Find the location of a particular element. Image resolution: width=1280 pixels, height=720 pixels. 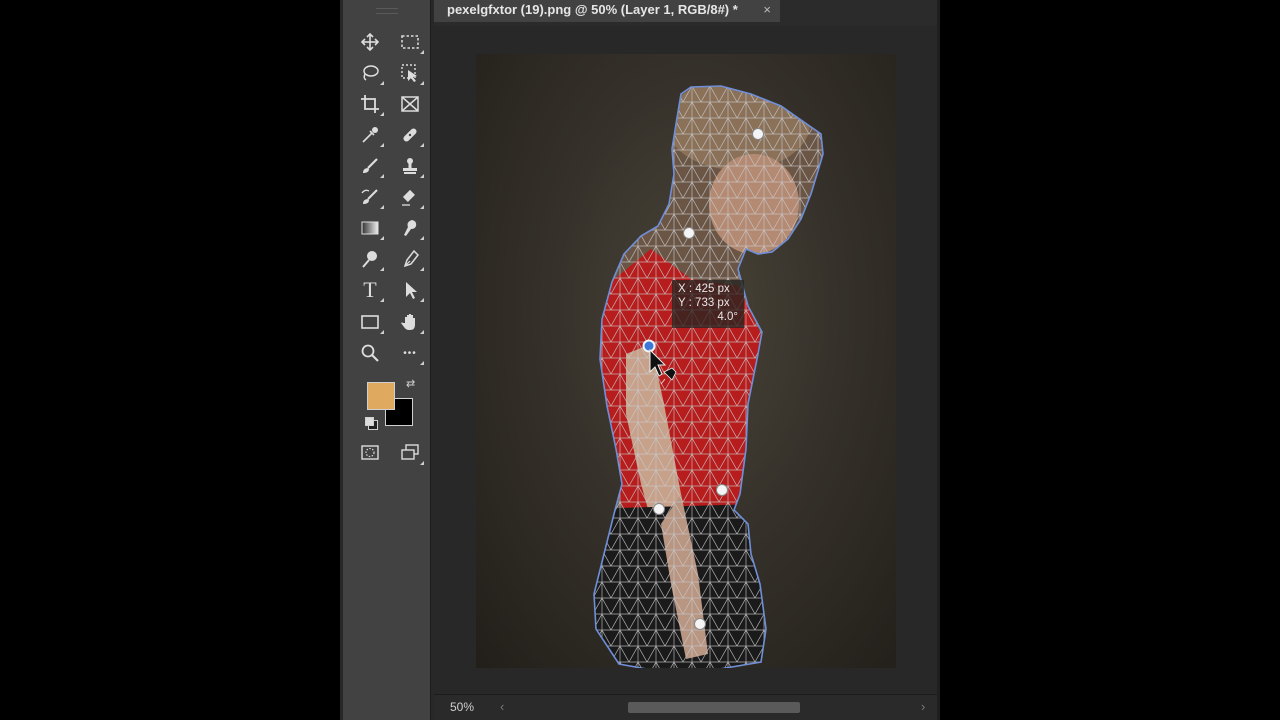

eraser-tool is located at coordinates (410, 197).